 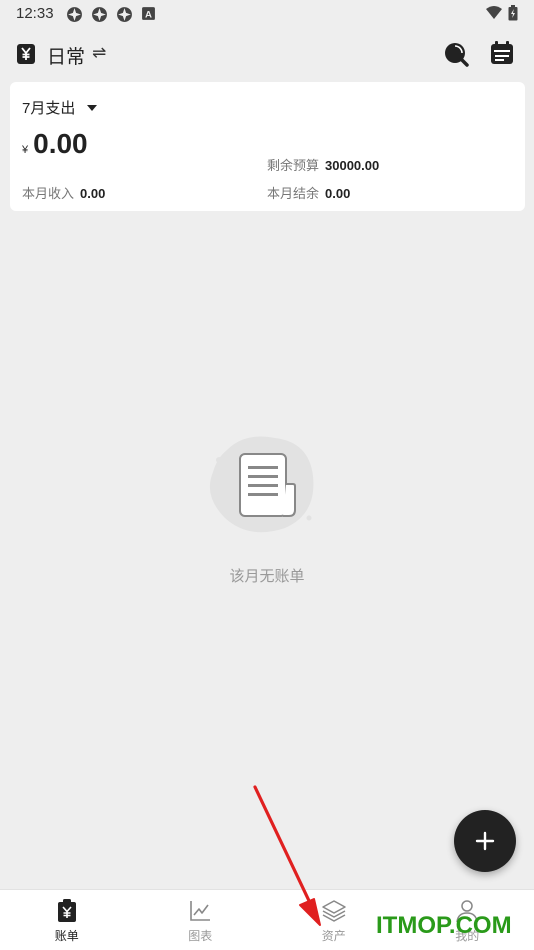 What do you see at coordinates (267, 576) in the screenshot?
I see `empty-message: 该月无账单` at bounding box center [267, 576].